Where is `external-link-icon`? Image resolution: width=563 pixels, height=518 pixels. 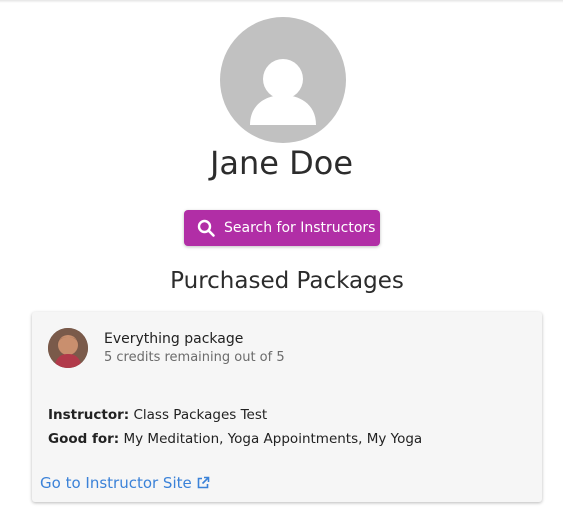 external-link-icon is located at coordinates (203, 483).